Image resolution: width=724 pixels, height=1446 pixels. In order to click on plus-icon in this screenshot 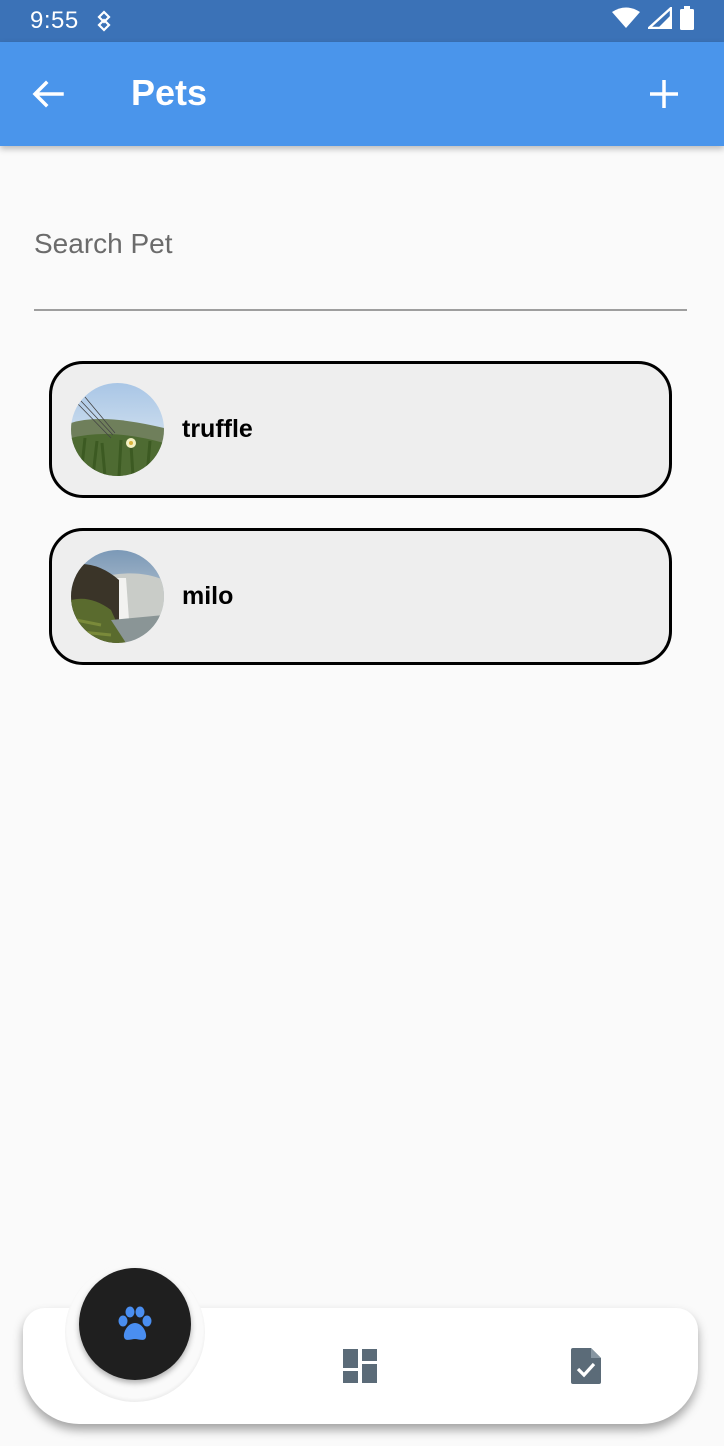, I will do `click(664, 94)`.